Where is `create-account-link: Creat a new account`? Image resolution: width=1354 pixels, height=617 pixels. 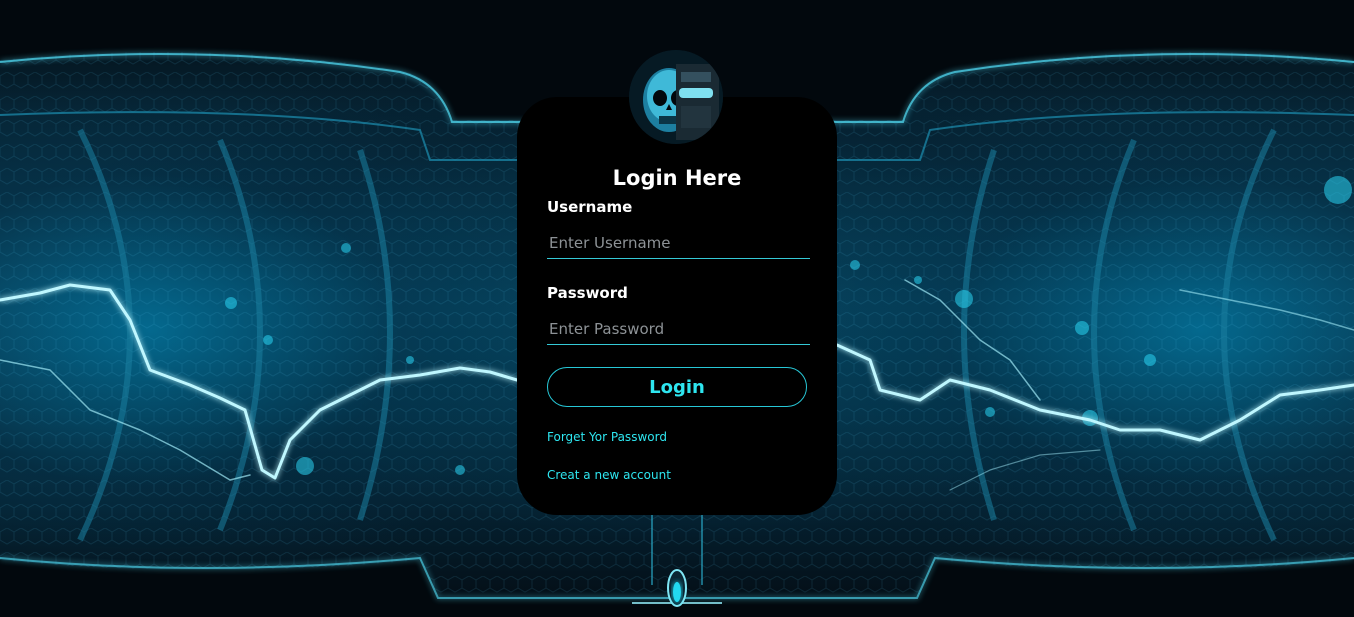 create-account-link: Creat a new account is located at coordinates (609, 475).